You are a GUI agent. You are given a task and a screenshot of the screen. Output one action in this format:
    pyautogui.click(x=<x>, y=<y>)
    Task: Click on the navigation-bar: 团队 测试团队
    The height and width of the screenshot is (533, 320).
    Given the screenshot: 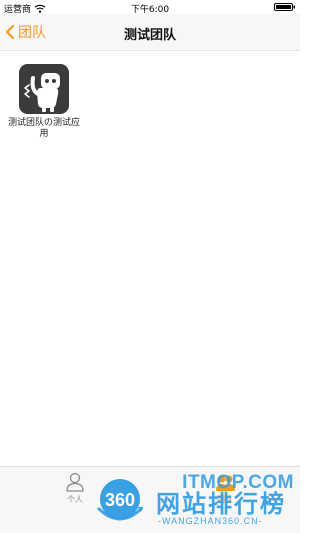 What is the action you would take?
    pyautogui.click(x=150, y=32)
    